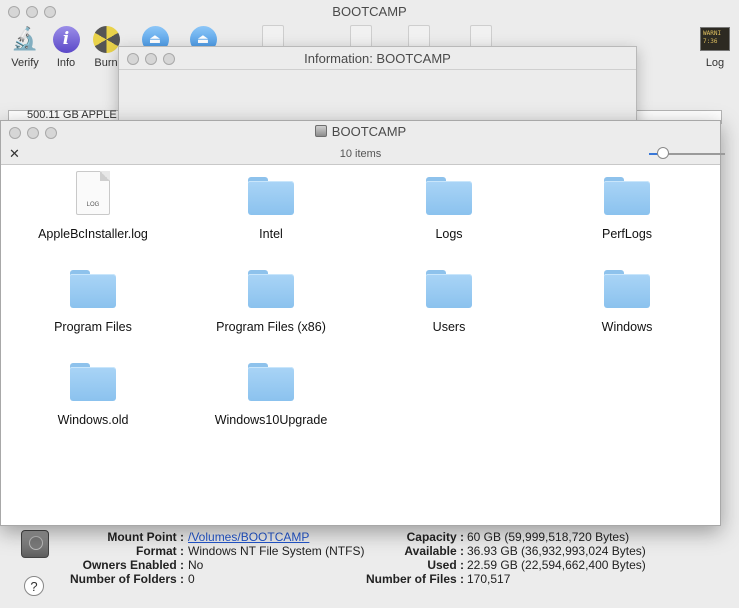 The height and width of the screenshot is (608, 739). What do you see at coordinates (133, 565) in the screenshot?
I see `owners-enabled-label: Owners Enabled :` at bounding box center [133, 565].